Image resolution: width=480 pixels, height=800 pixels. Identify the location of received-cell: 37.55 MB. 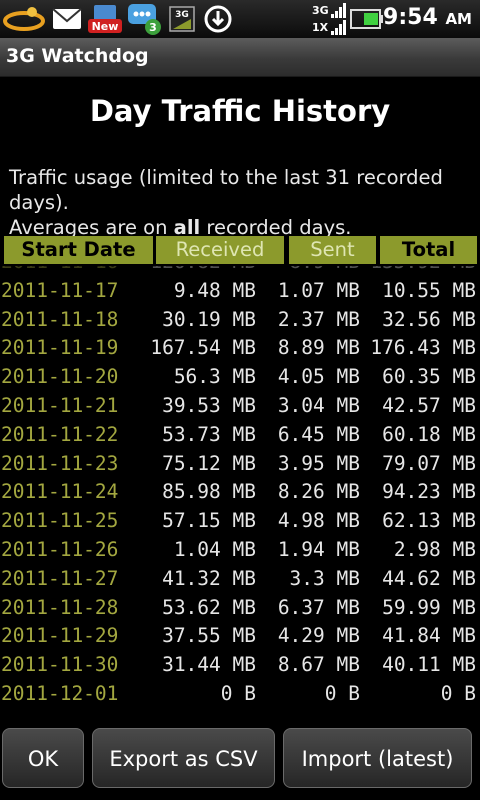
(209, 636).